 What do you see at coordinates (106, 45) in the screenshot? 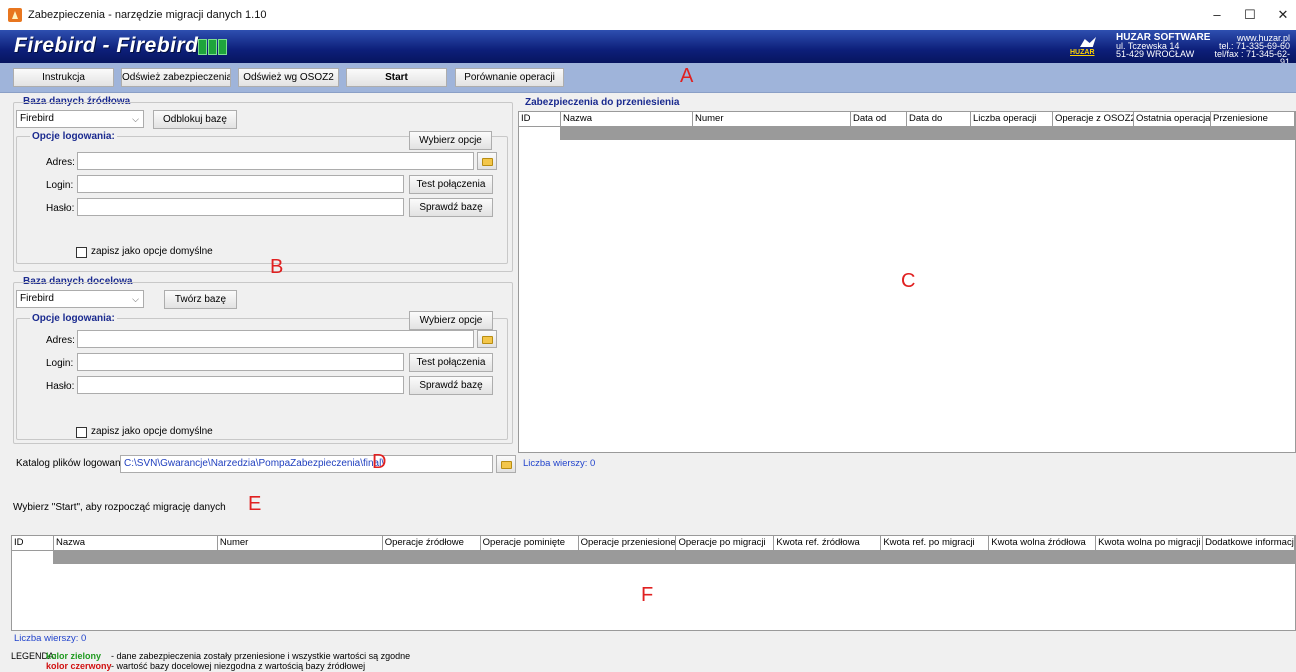
I see `app-name: Firebird - Firebird` at bounding box center [106, 45].